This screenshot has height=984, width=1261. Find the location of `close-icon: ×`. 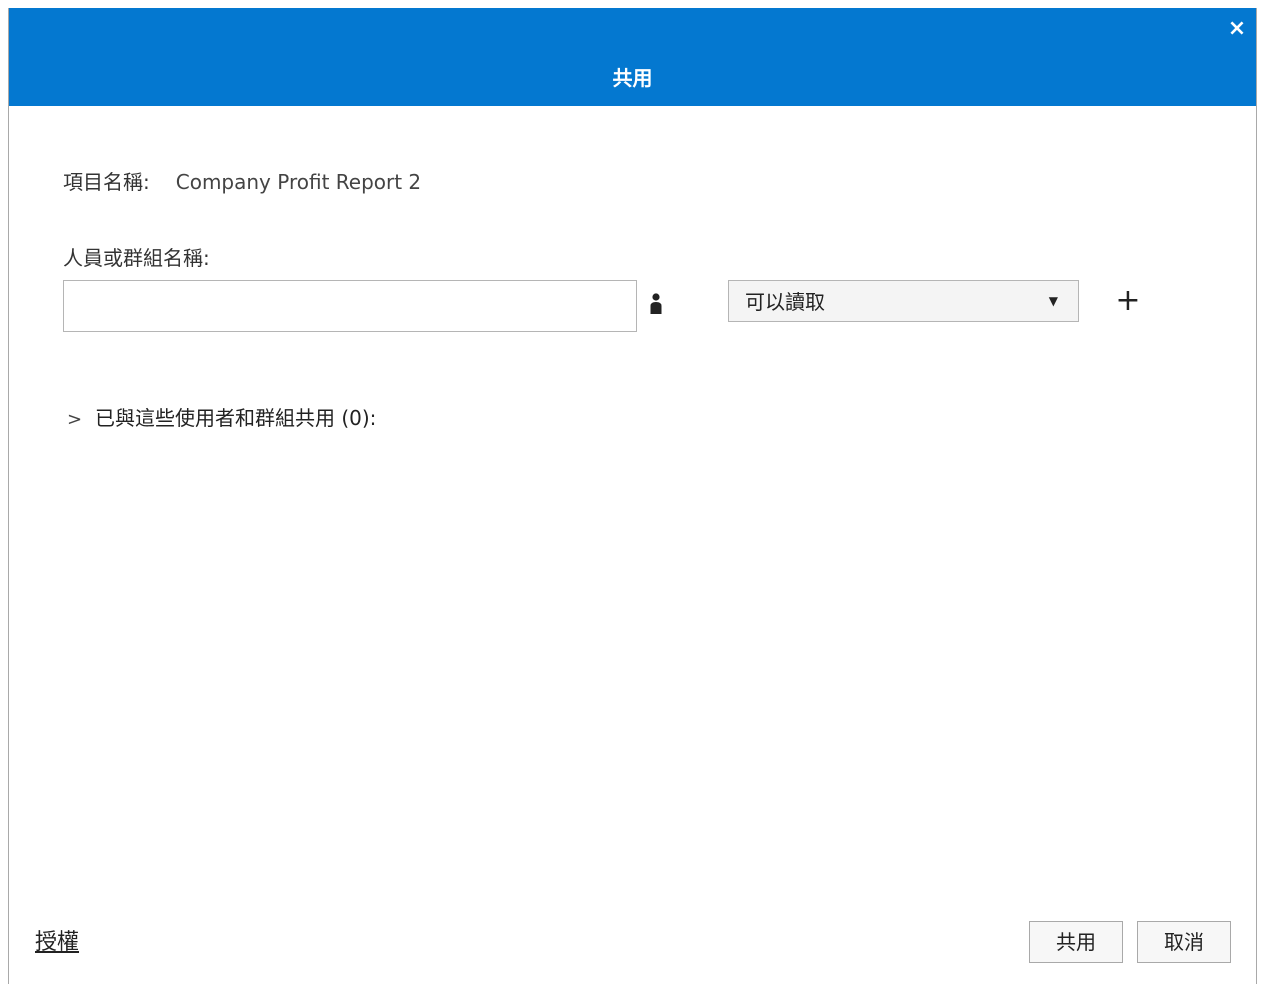

close-icon: × is located at coordinates (1237, 29).